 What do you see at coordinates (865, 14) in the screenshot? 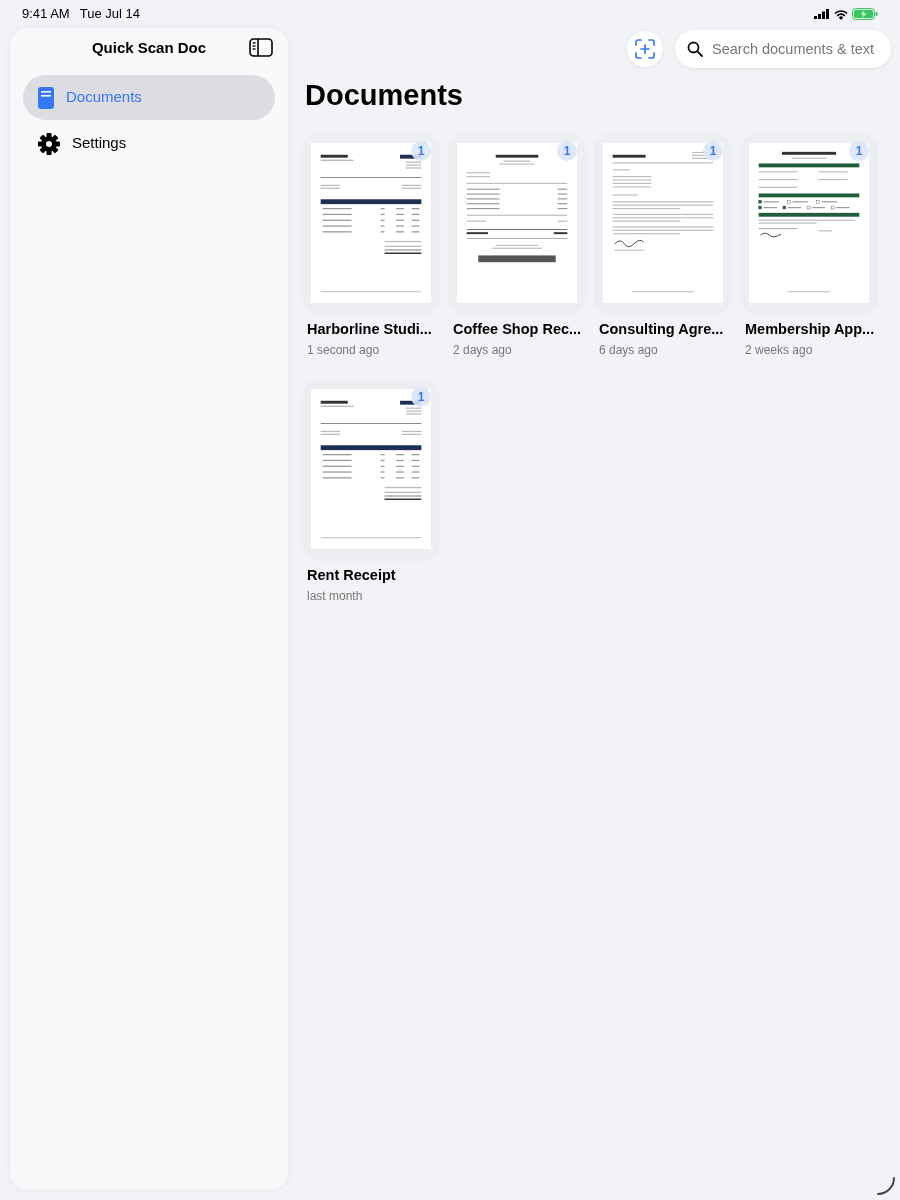
I see `battery-icon` at bounding box center [865, 14].